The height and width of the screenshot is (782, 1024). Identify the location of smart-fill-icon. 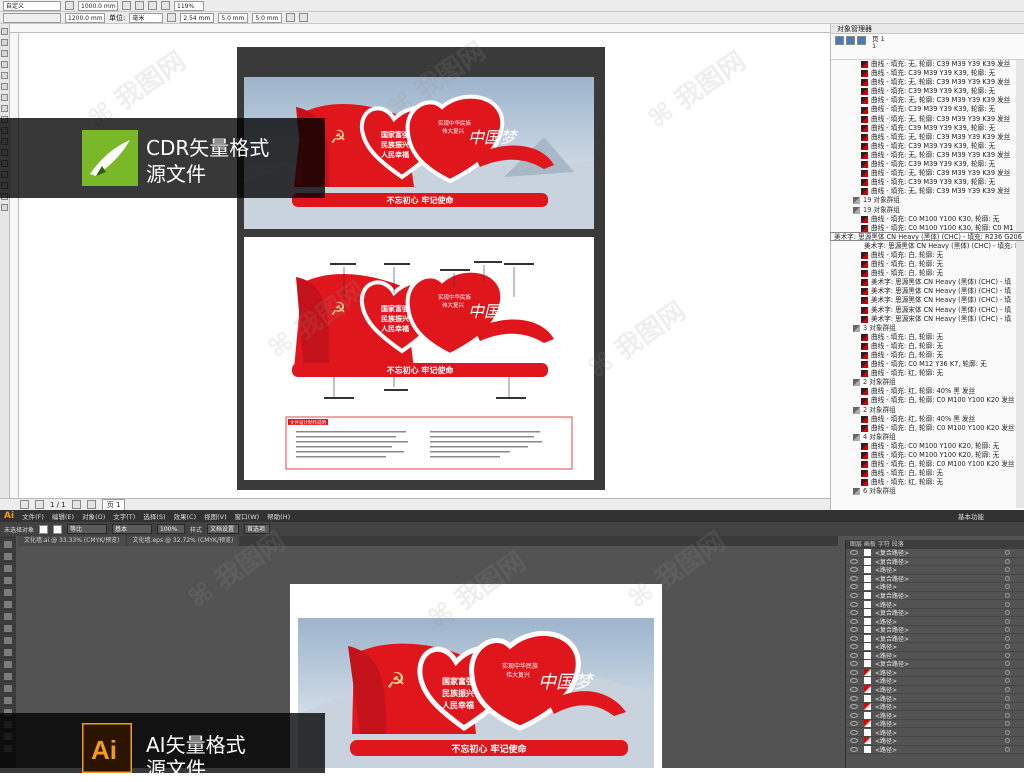
(4, 86).